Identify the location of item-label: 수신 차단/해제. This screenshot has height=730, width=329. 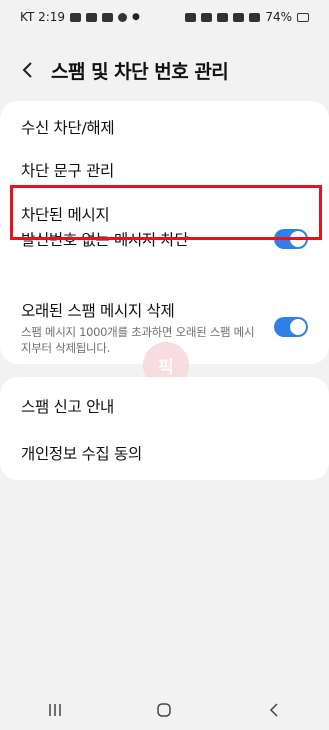
(68, 128).